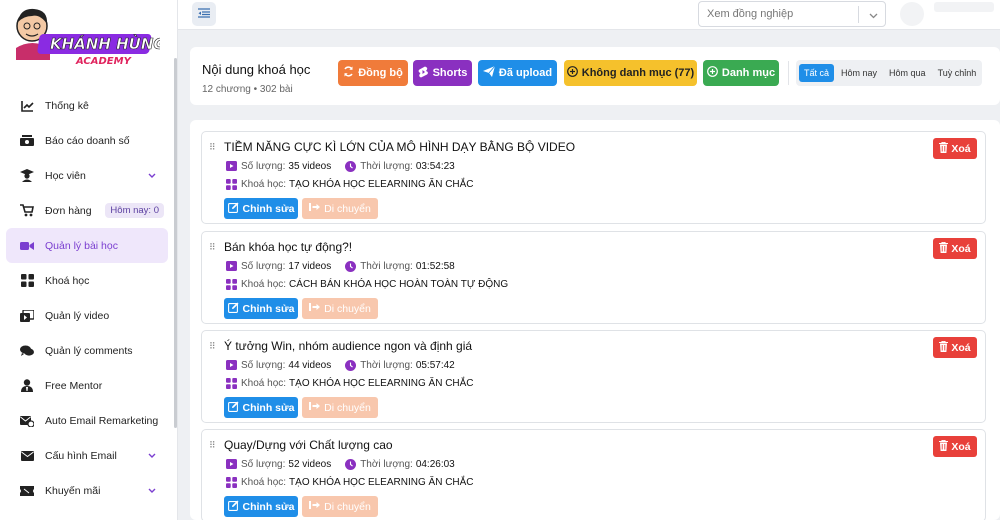  I want to click on sidebar-scrollbar, so click(175, 243).